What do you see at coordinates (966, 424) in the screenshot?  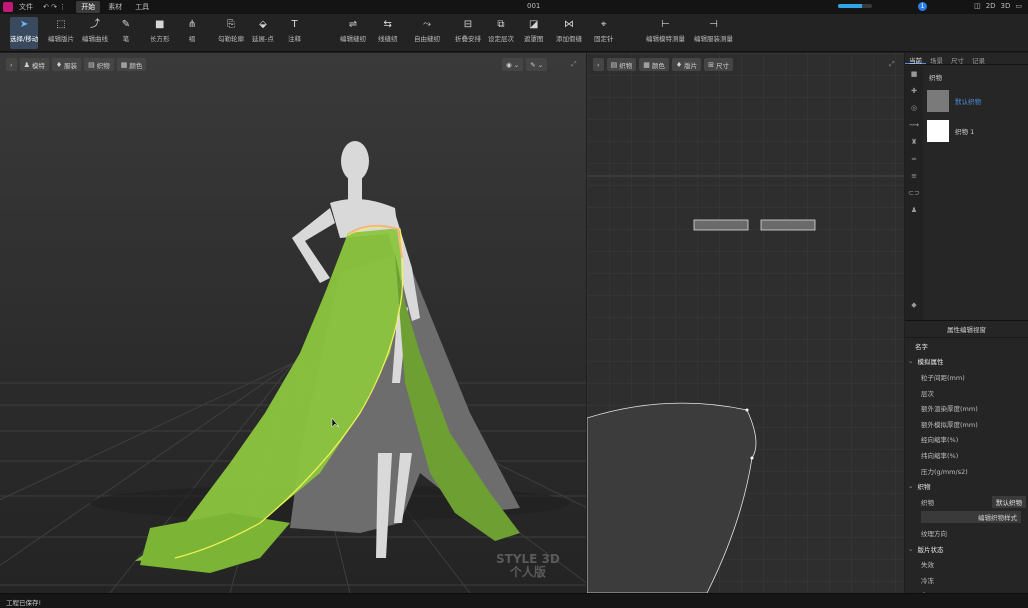 I see `prop-sim-thickness: 额外模拟厚度(mm)` at bounding box center [966, 424].